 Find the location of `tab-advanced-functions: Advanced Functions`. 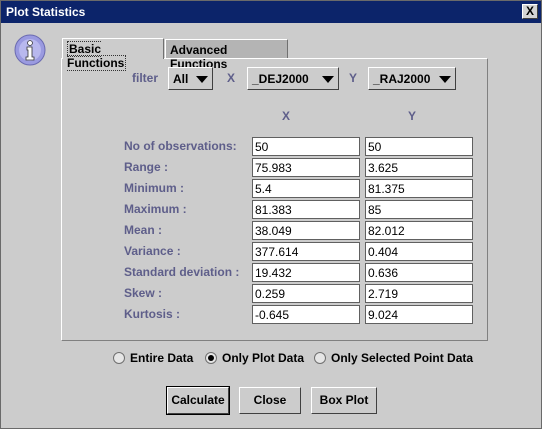

tab-advanced-functions: Advanced Functions is located at coordinates (226, 55).